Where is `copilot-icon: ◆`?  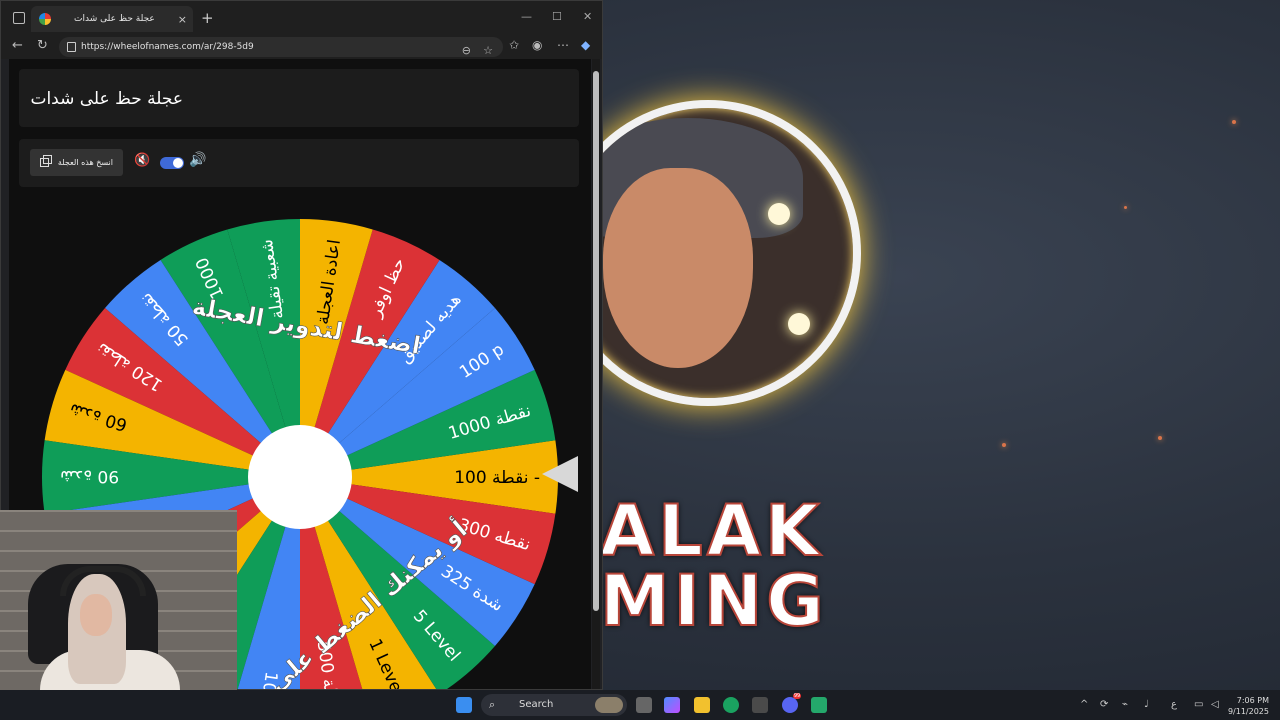
copilot-icon: ◆ is located at coordinates (585, 45).